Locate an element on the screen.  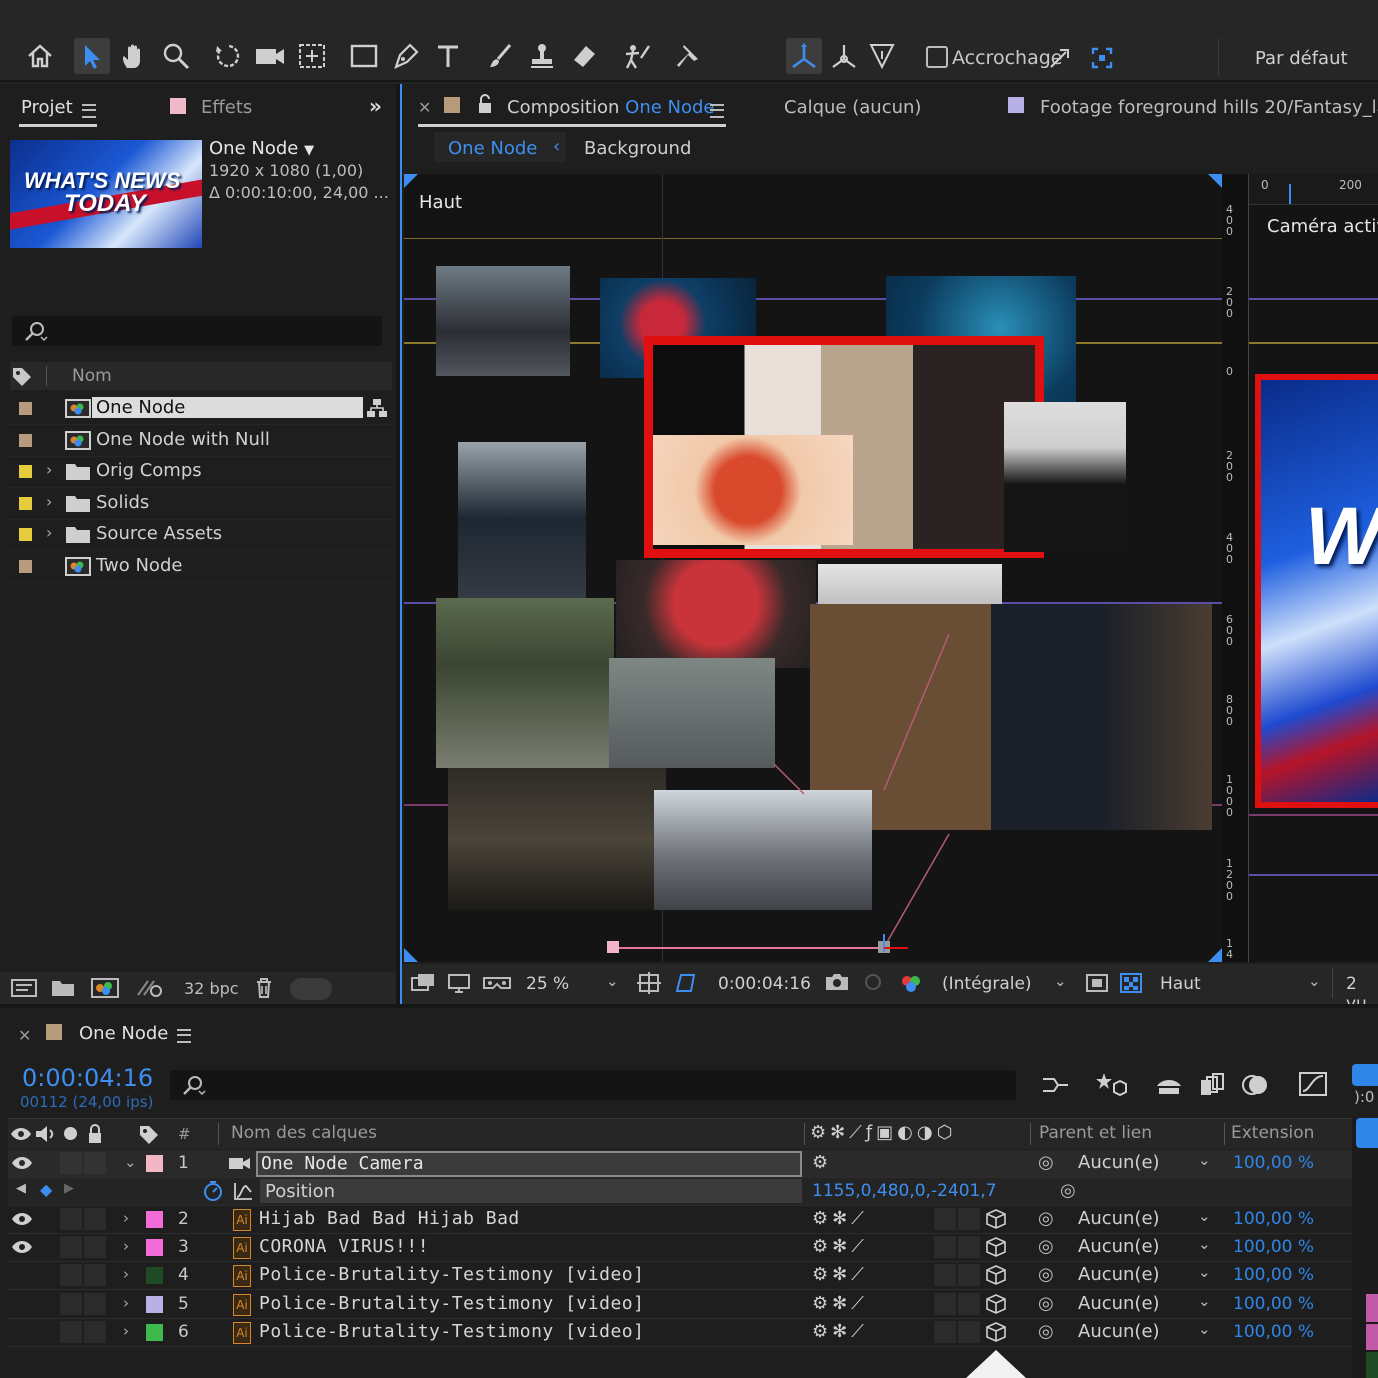
zoom-tool-icon is located at coordinates (176, 56).